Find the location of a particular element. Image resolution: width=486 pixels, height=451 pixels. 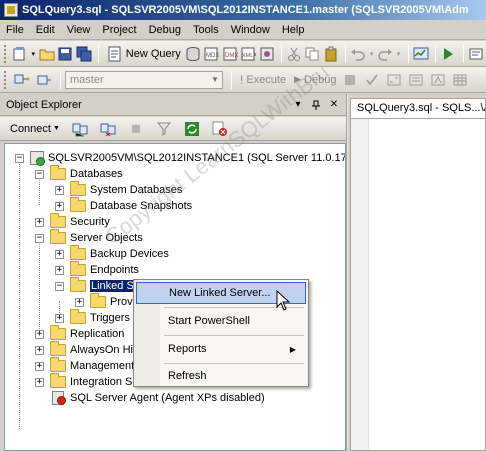

database-engine-query-icon is located at coordinates (193, 54).